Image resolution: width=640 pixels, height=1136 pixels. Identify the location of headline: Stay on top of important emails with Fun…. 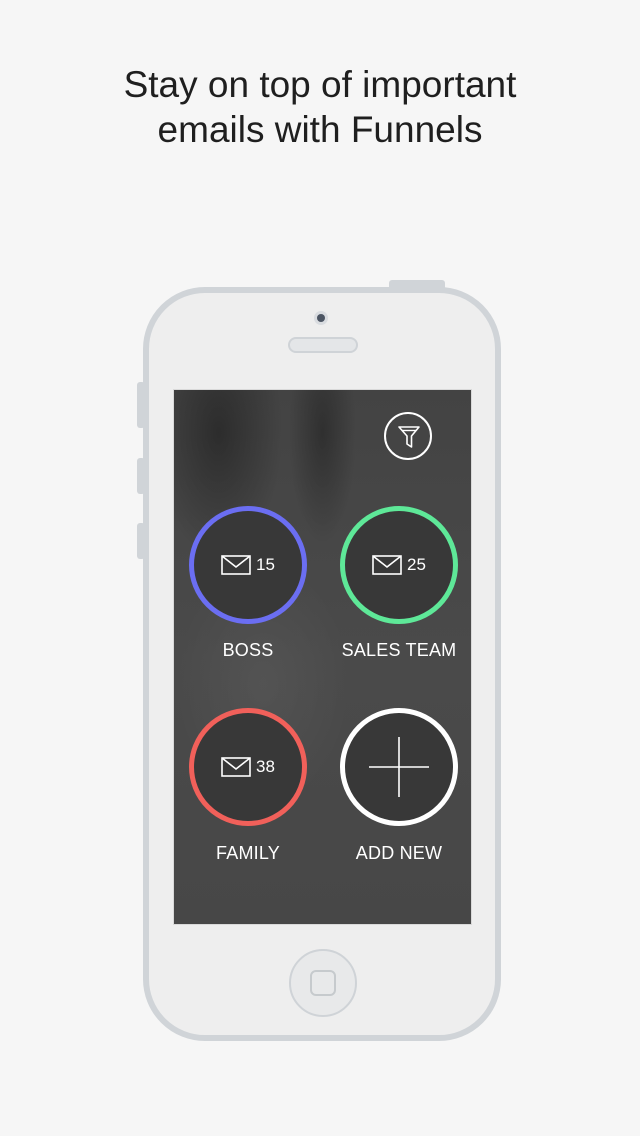
(320, 107).